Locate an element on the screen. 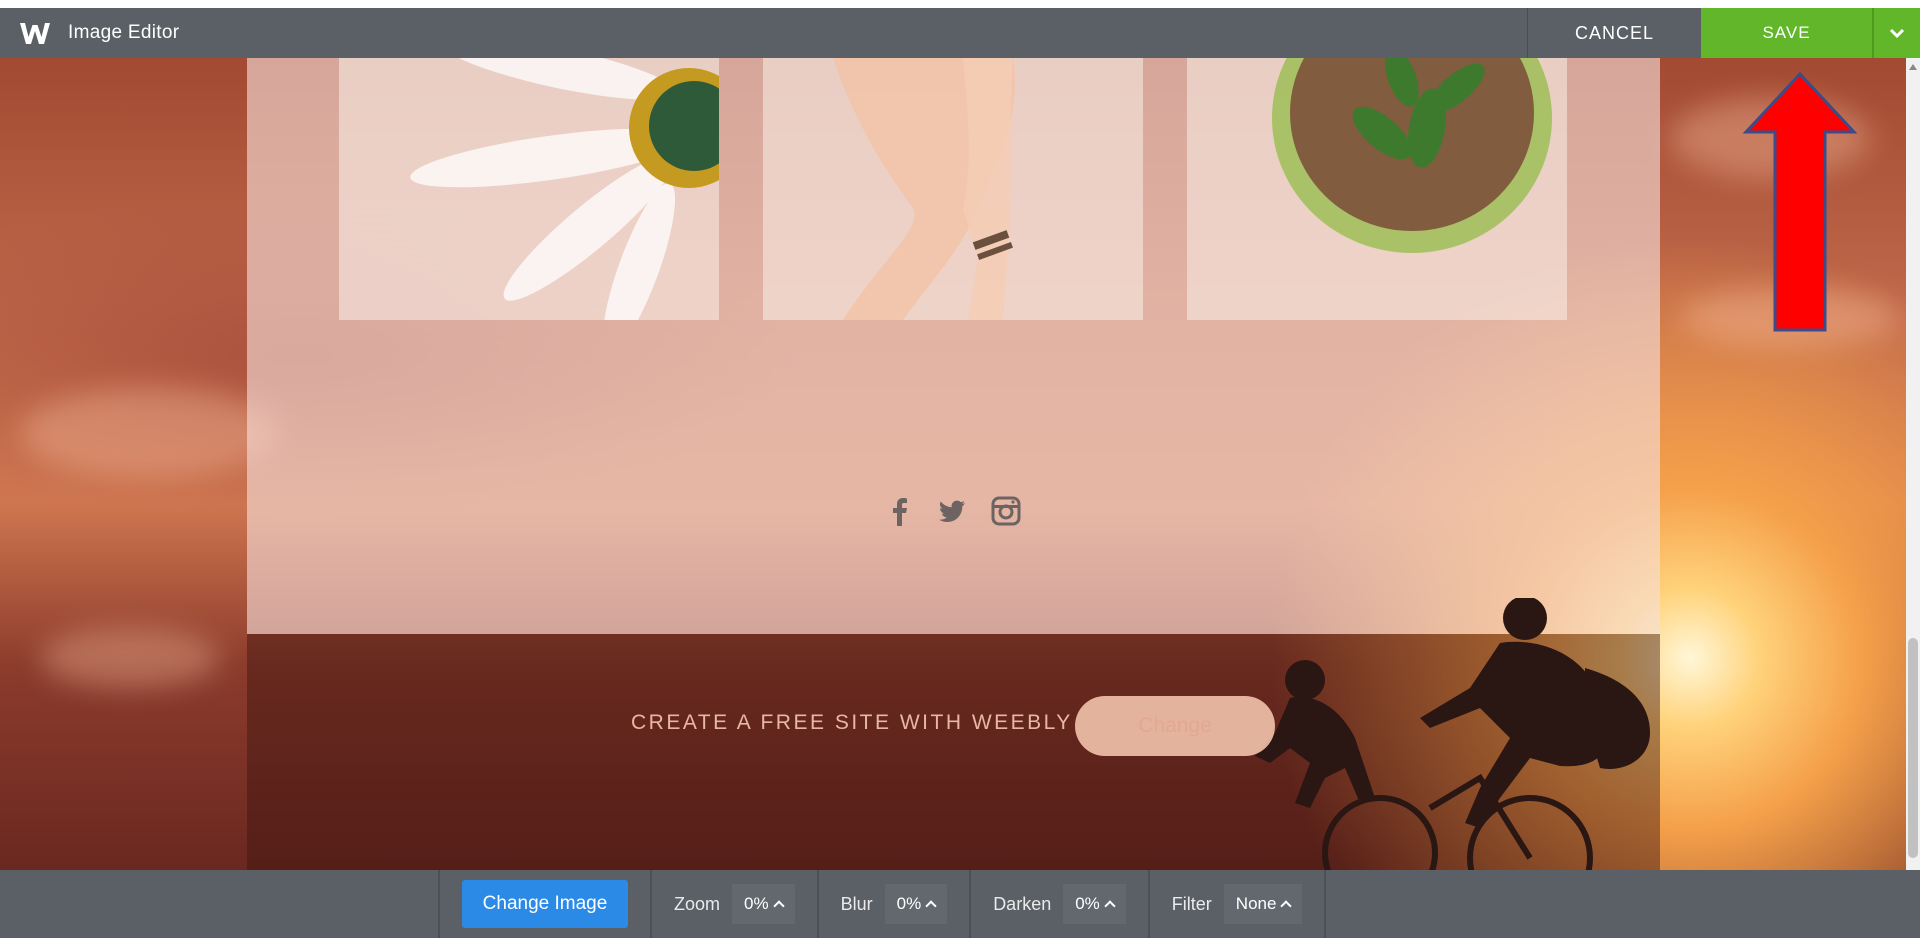  social-icons is located at coordinates (953, 511).